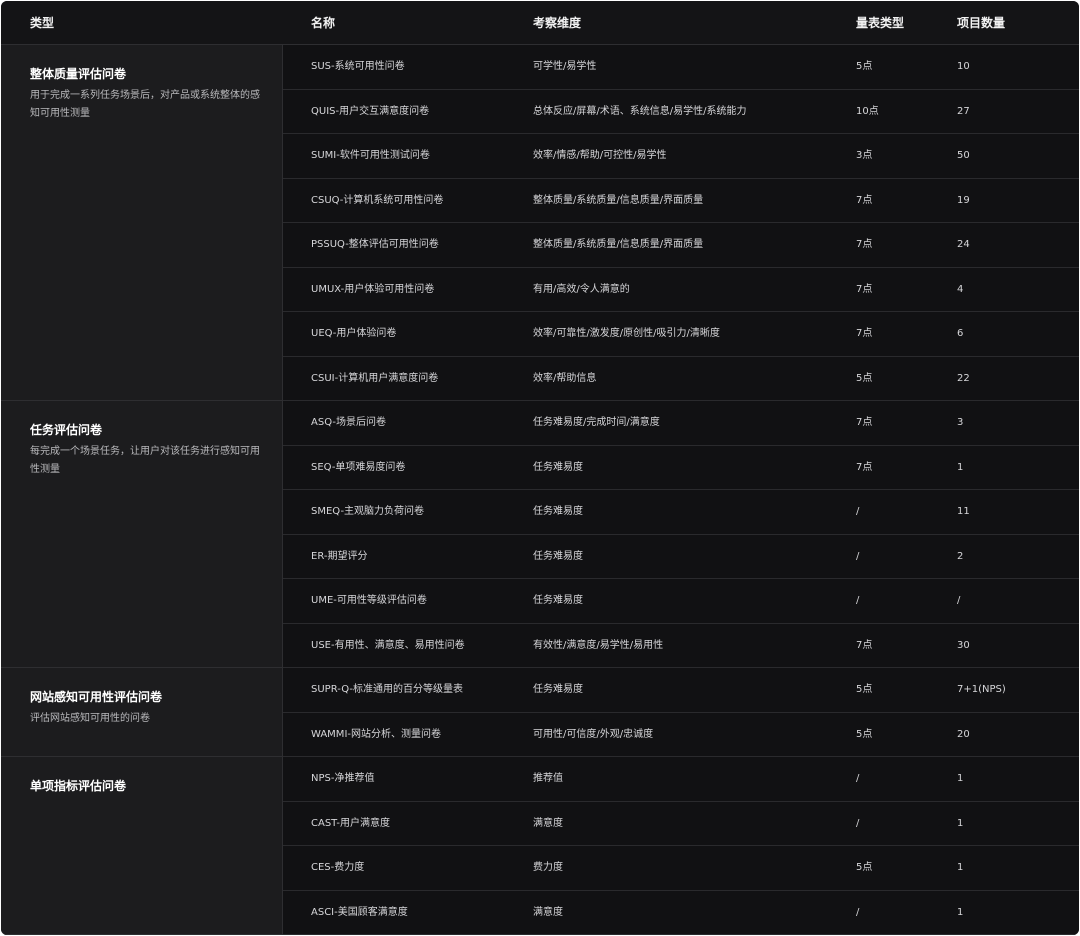 This screenshot has height=936, width=1080. I want to click on cell-name: QUIS-用户交互满意度问卷, so click(370, 111).